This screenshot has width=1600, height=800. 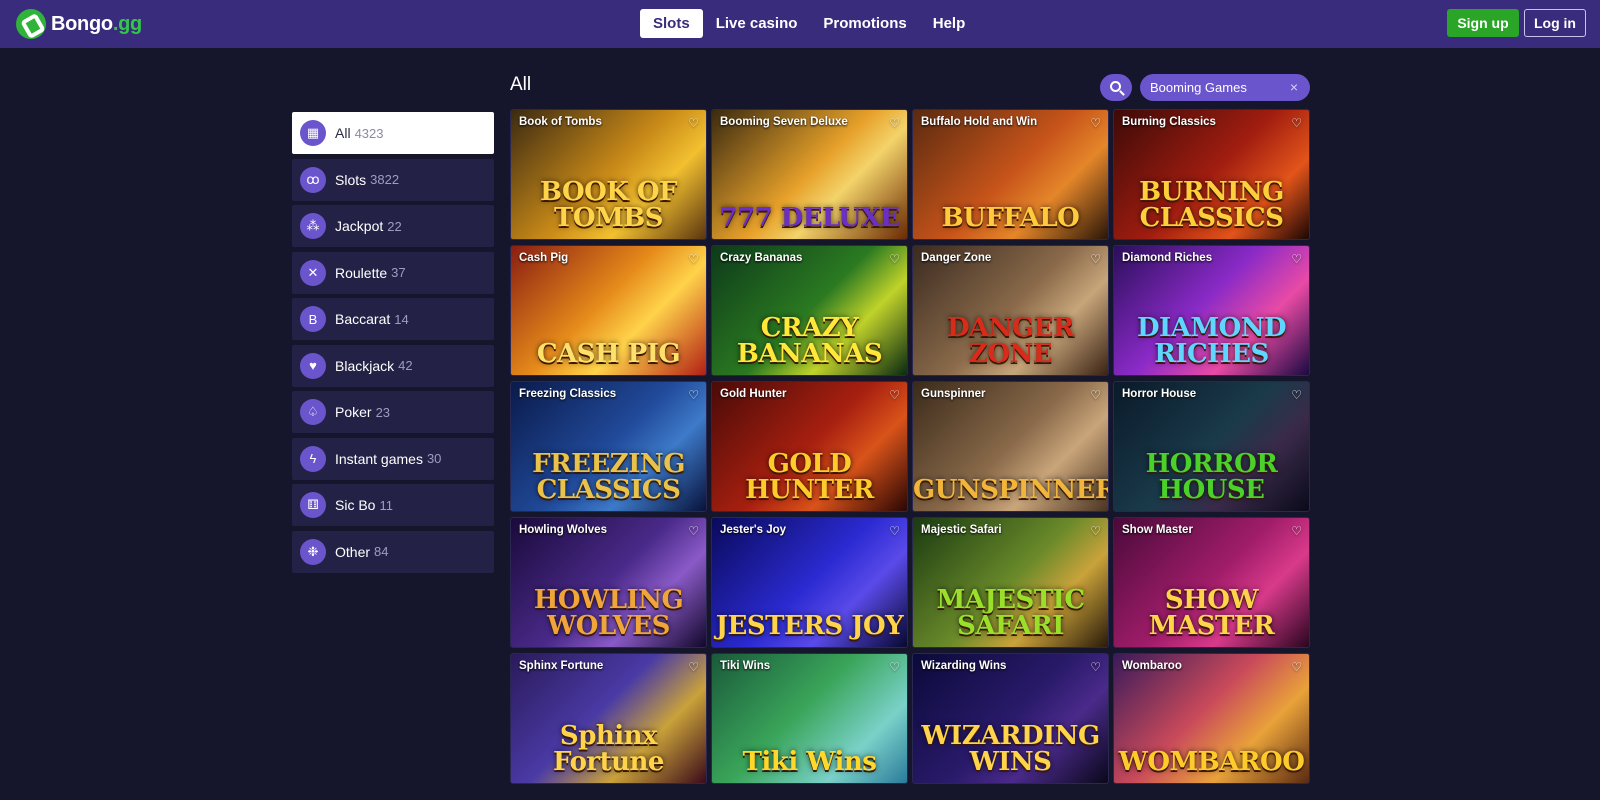 What do you see at coordinates (1152, 666) in the screenshot?
I see `game-title: Wombaroo` at bounding box center [1152, 666].